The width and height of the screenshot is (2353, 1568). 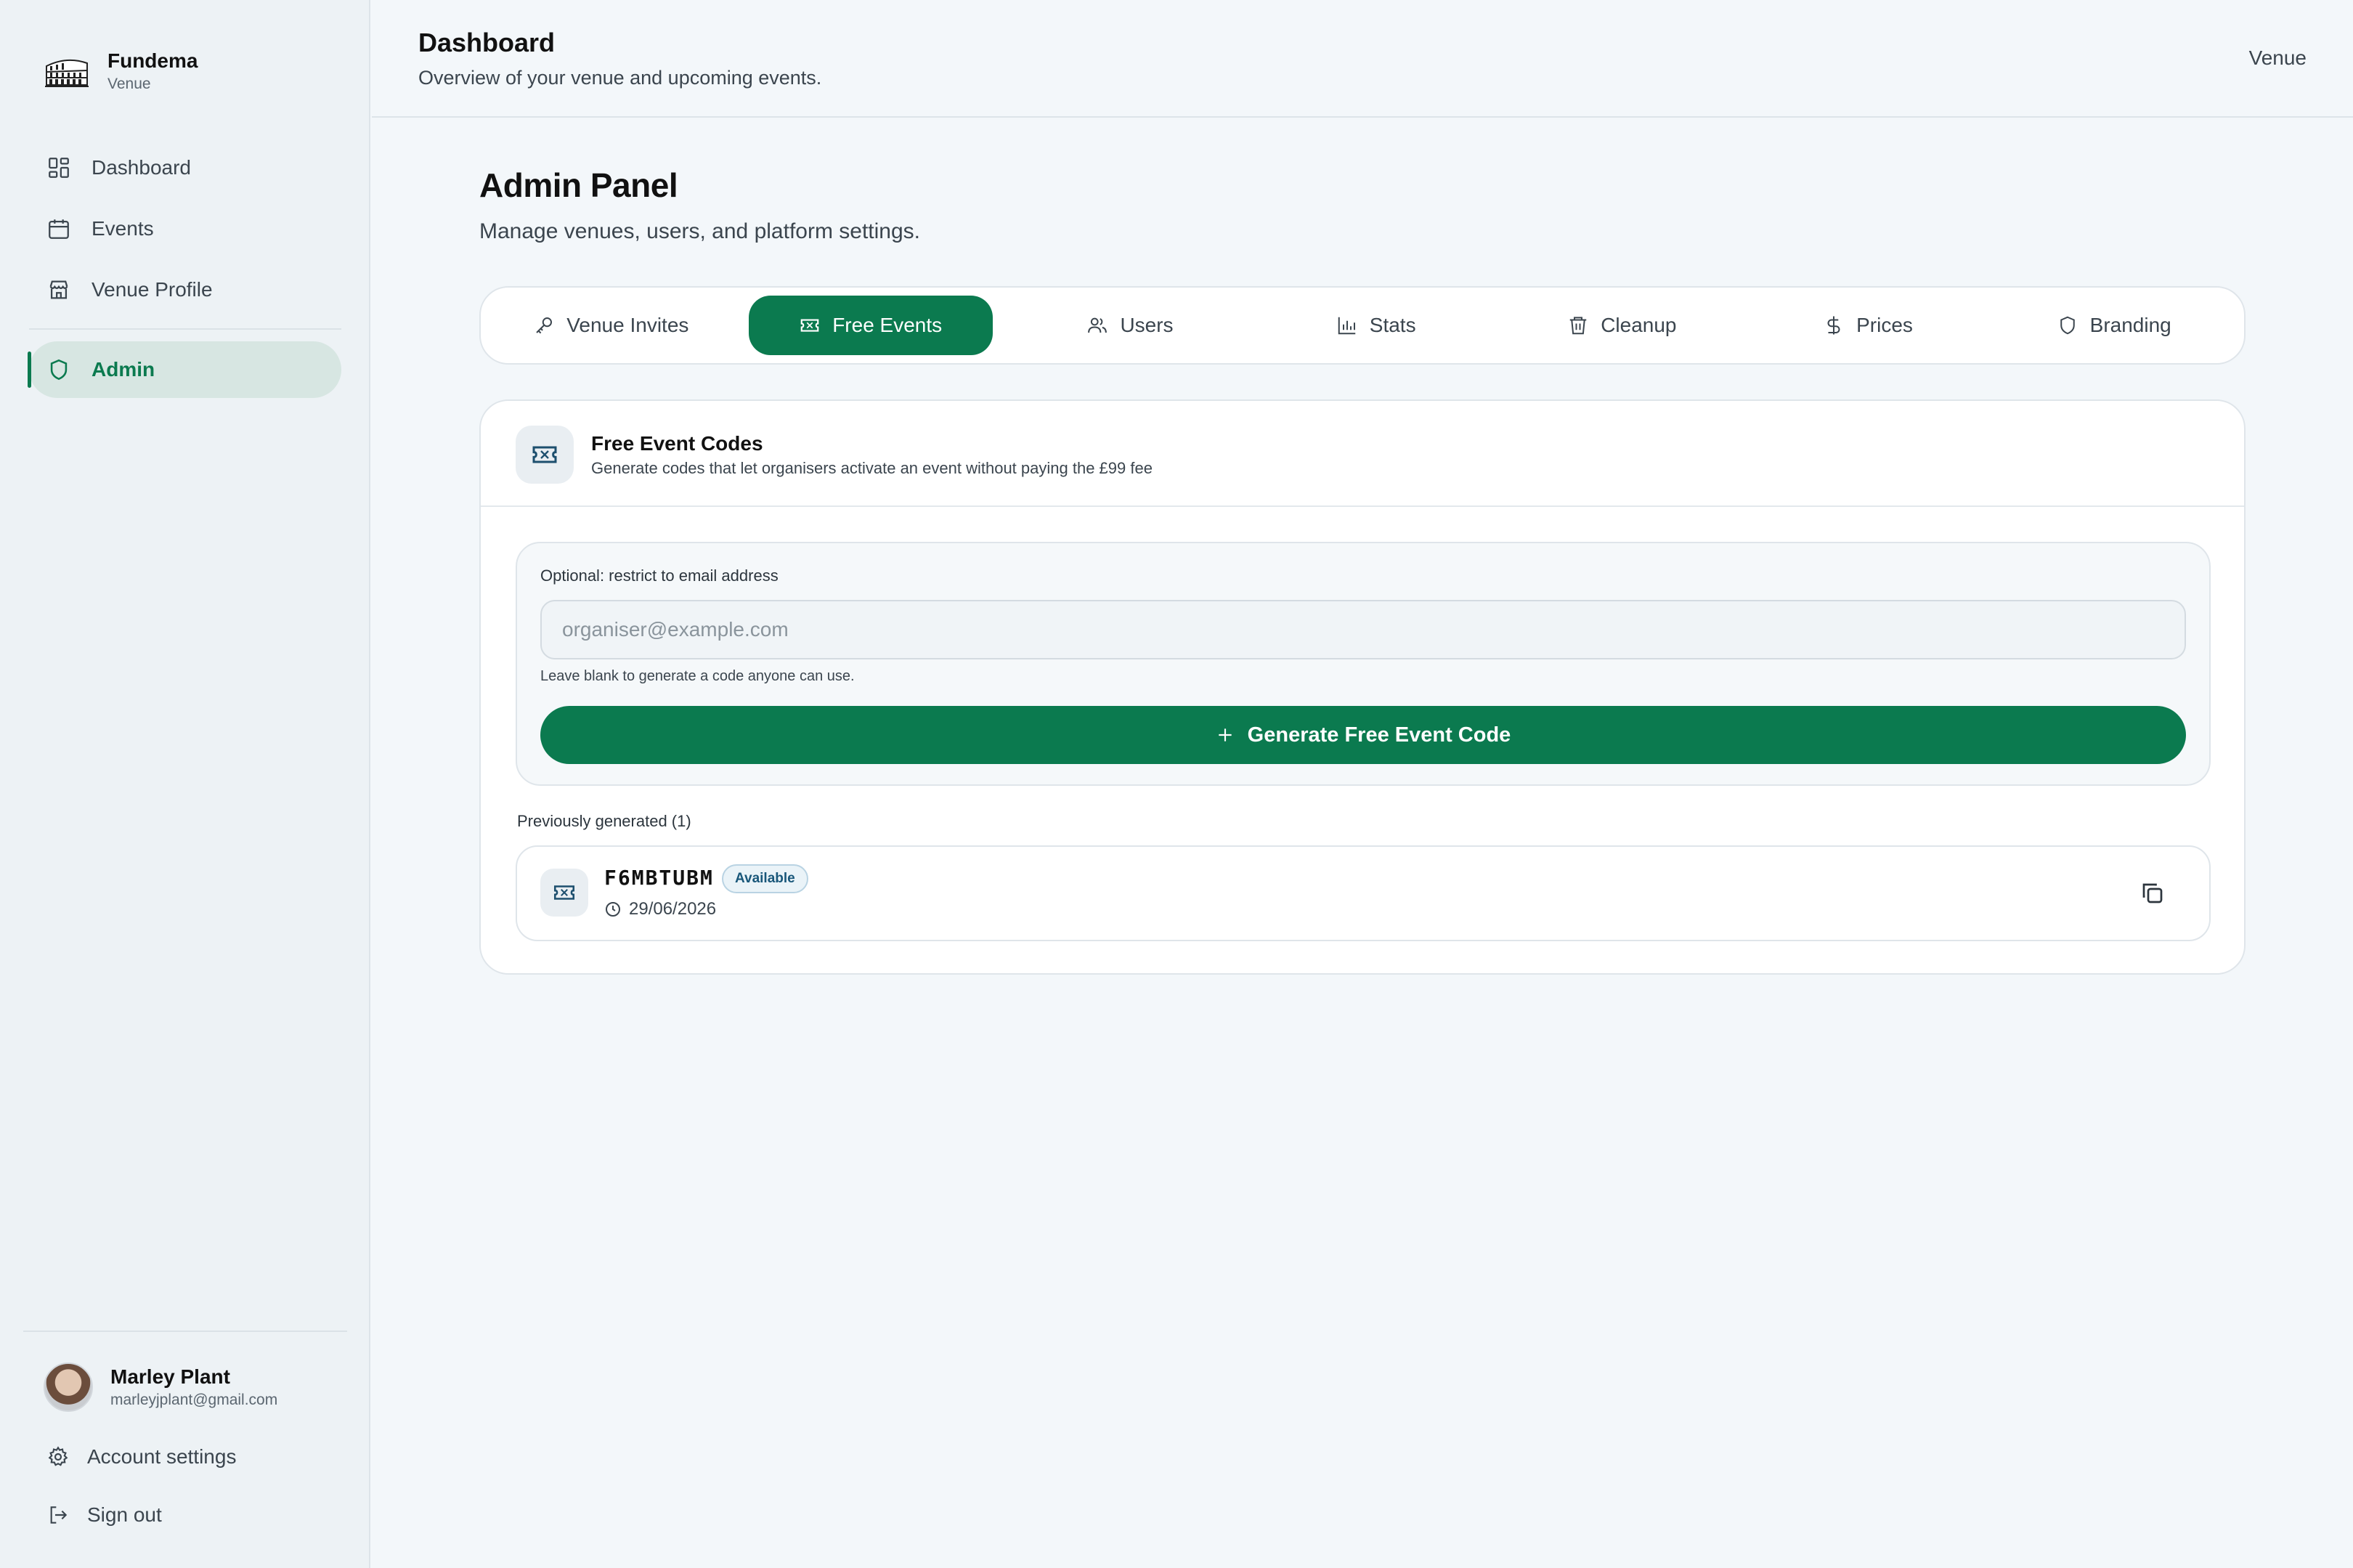 What do you see at coordinates (887, 325) in the screenshot?
I see `tab-label: Free Events` at bounding box center [887, 325].